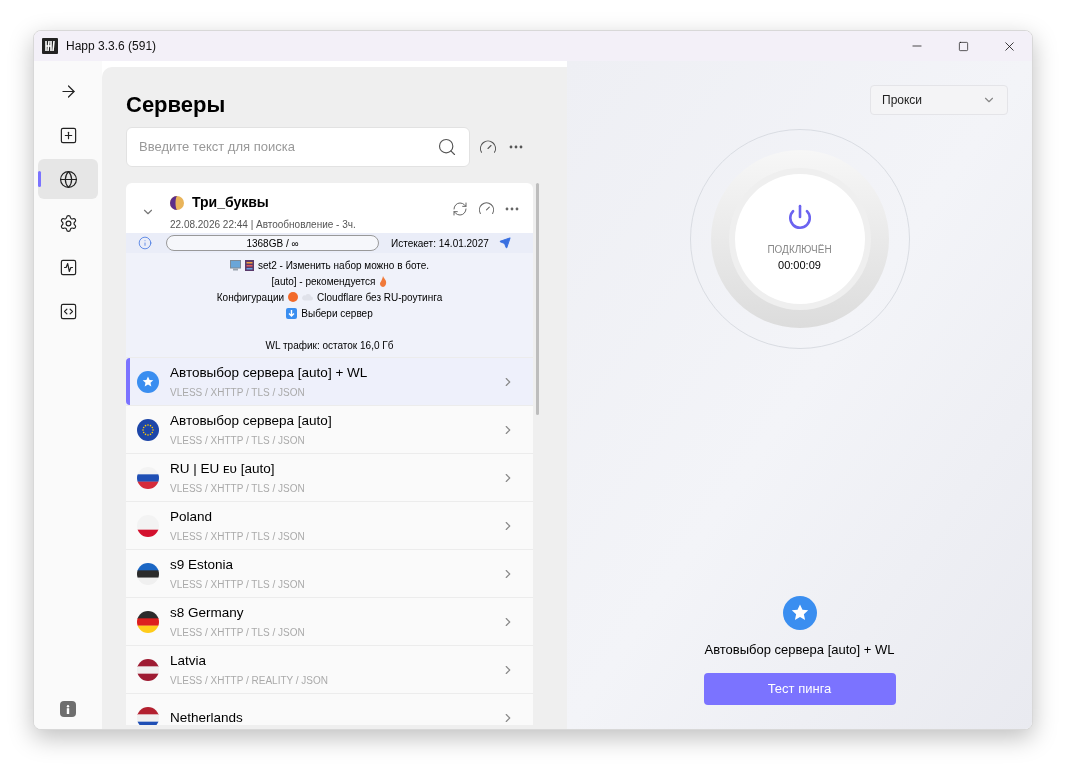 The height and width of the screenshot is (764, 1066). What do you see at coordinates (799, 689) in the screenshot?
I see `ping-test-button: Тест пинга` at bounding box center [799, 689].